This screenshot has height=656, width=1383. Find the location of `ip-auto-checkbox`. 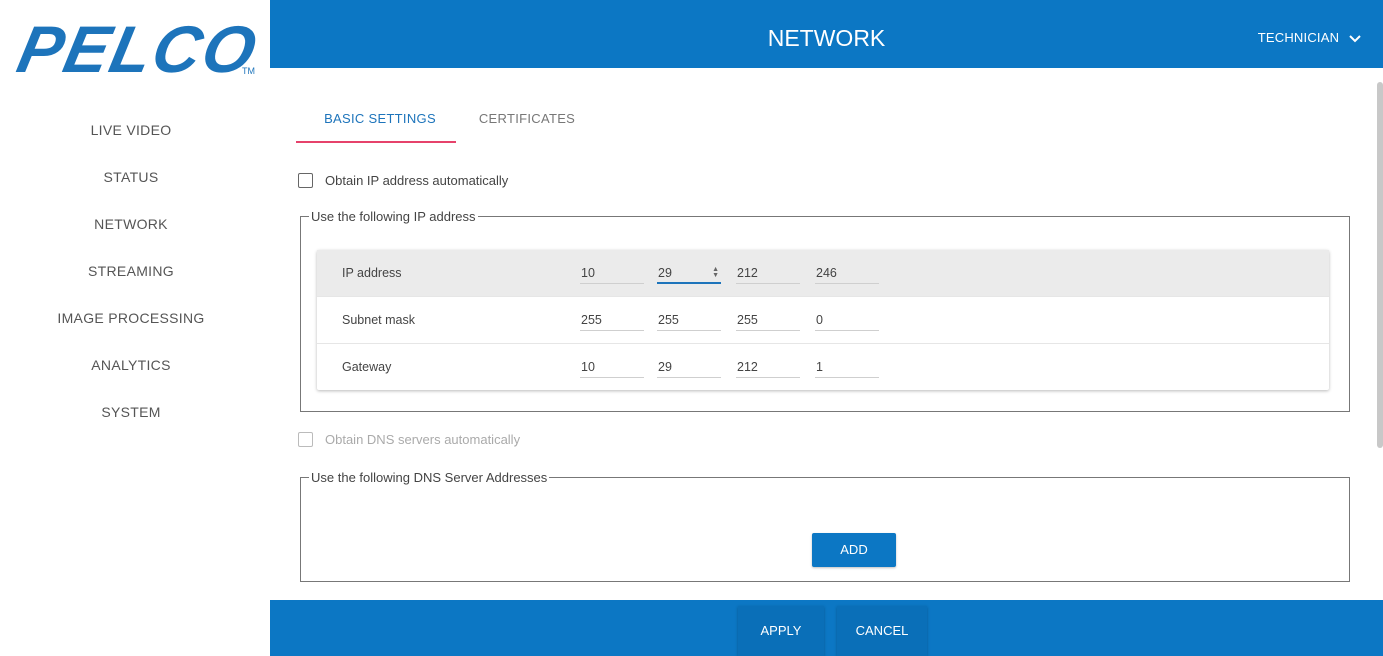

ip-auto-checkbox is located at coordinates (305, 180).